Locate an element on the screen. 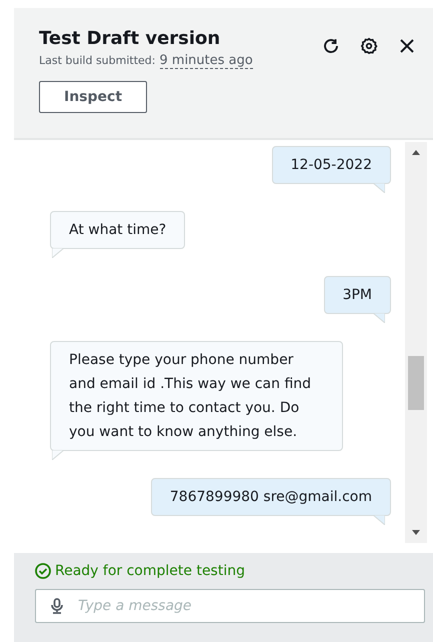  scroll-down-icon is located at coordinates (416, 532).